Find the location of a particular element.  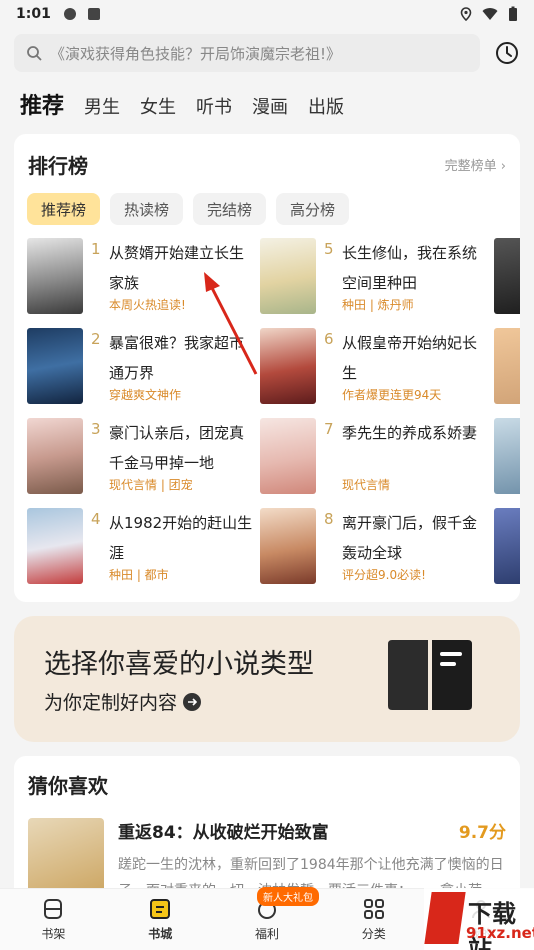

book-title: 从1982开始的赶山生涯 is located at coordinates (181, 538).